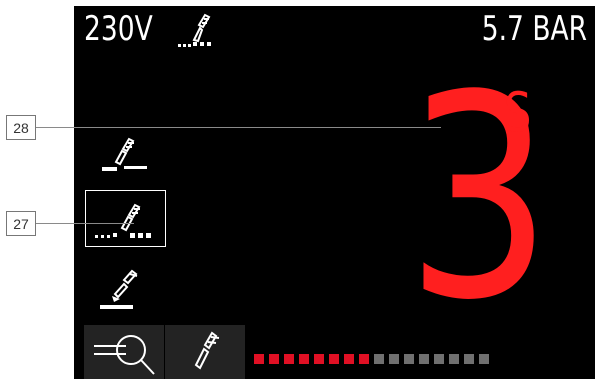  What do you see at coordinates (124, 355) in the screenshot?
I see `inspect-icon` at bounding box center [124, 355].